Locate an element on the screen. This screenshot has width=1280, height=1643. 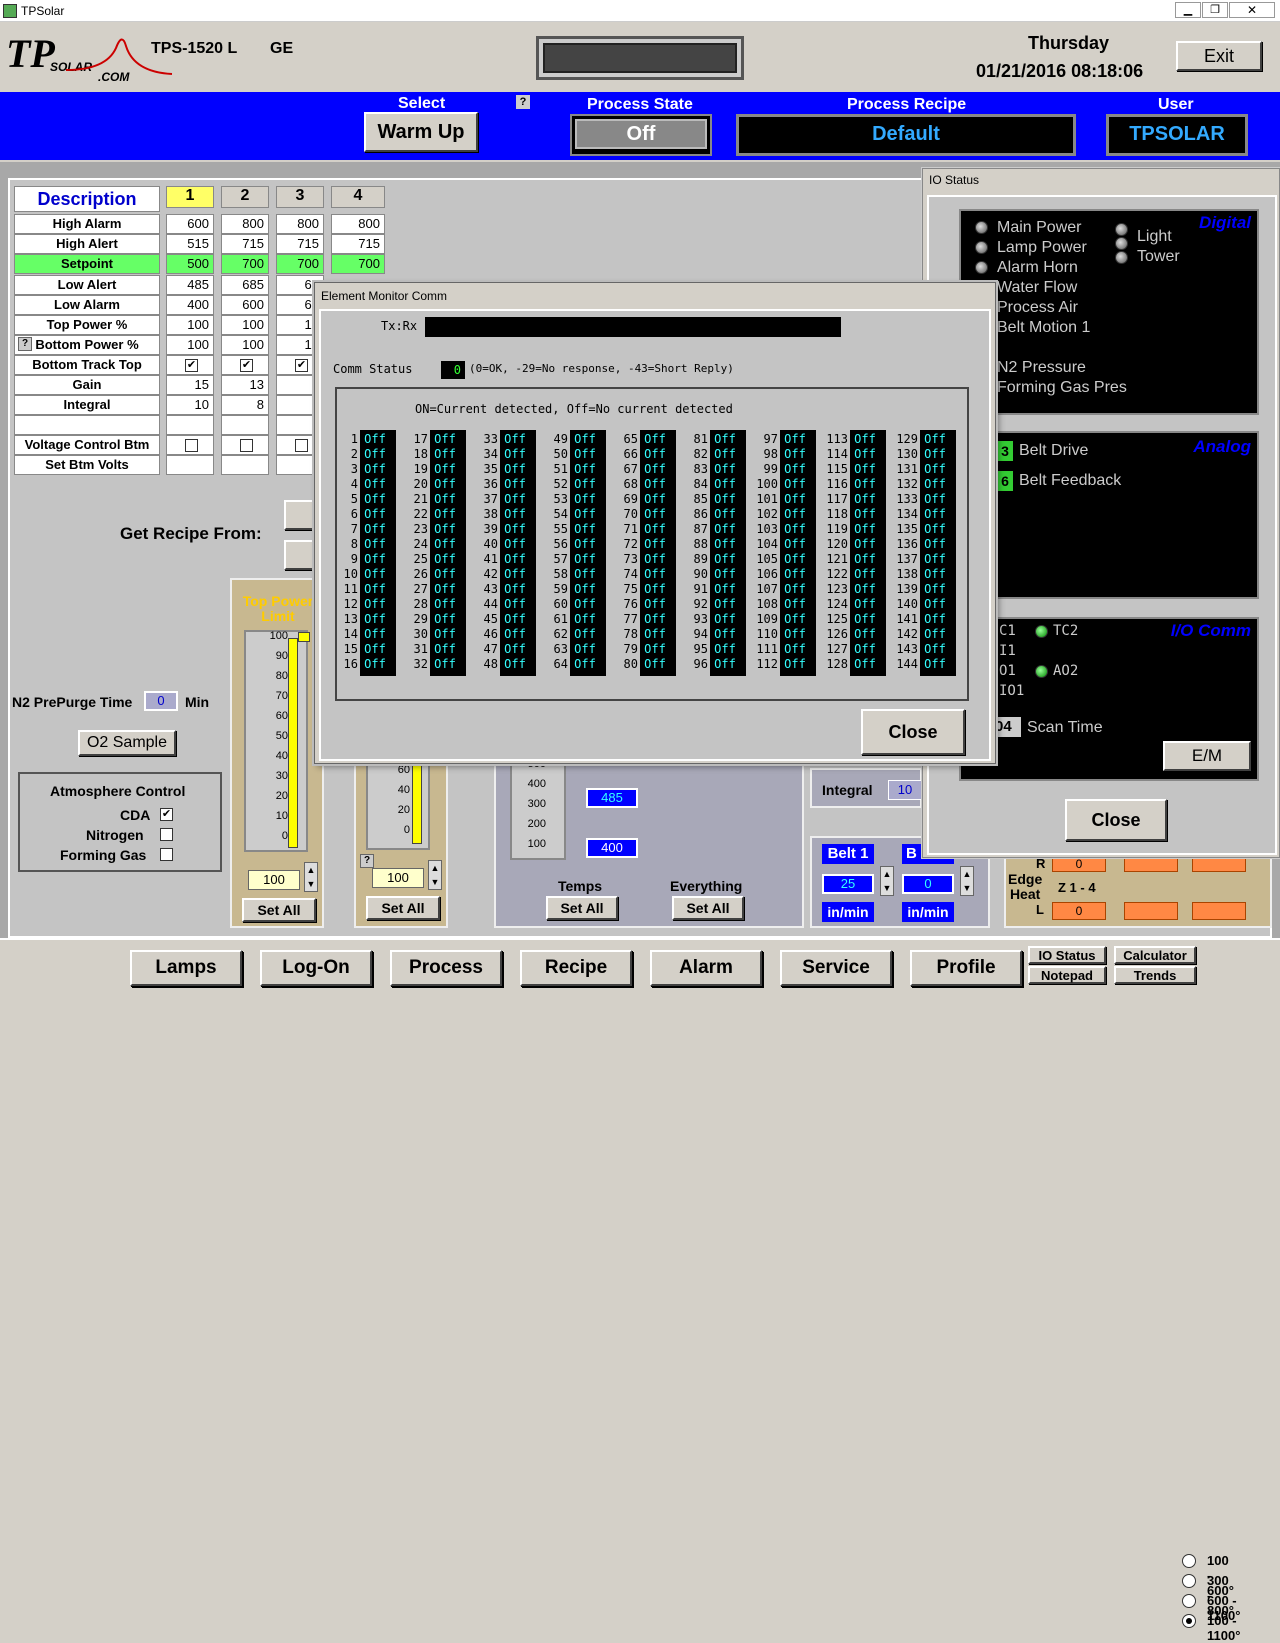
bottom-power-help-icon: ? is located at coordinates (25, 344).